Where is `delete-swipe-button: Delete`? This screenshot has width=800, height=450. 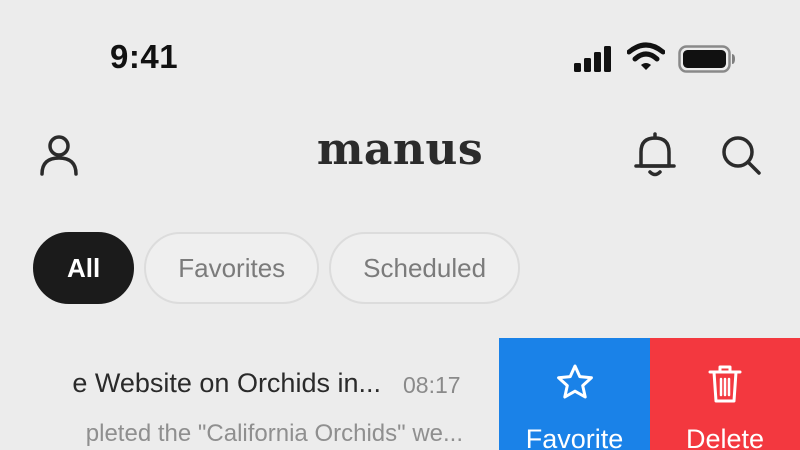 delete-swipe-button: Delete is located at coordinates (725, 394).